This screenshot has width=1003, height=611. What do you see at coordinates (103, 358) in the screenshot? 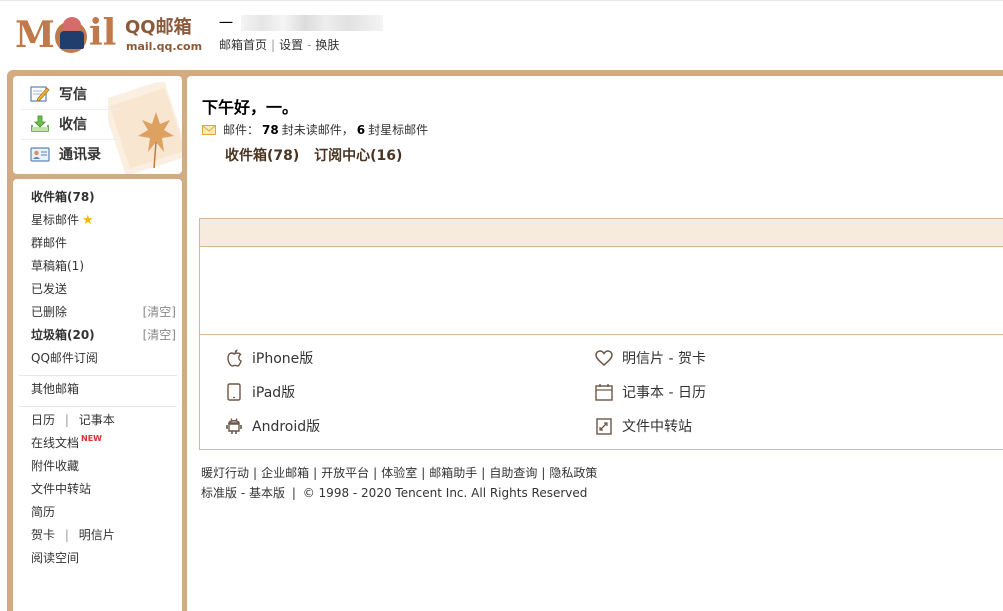
I see `folder-subscriptions: QQ邮件订阅` at bounding box center [103, 358].